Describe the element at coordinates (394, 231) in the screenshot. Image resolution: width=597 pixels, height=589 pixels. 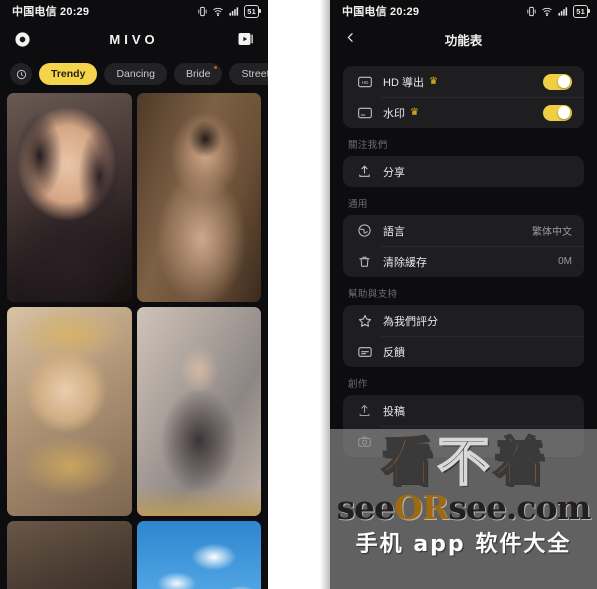
I see `row-label: 語言` at that location.